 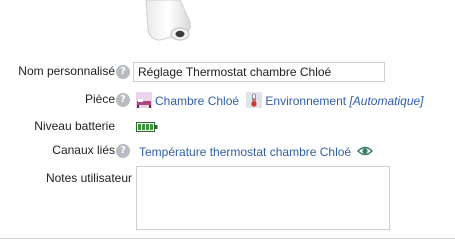 I want to click on notes-textarea, so click(x=263, y=198).